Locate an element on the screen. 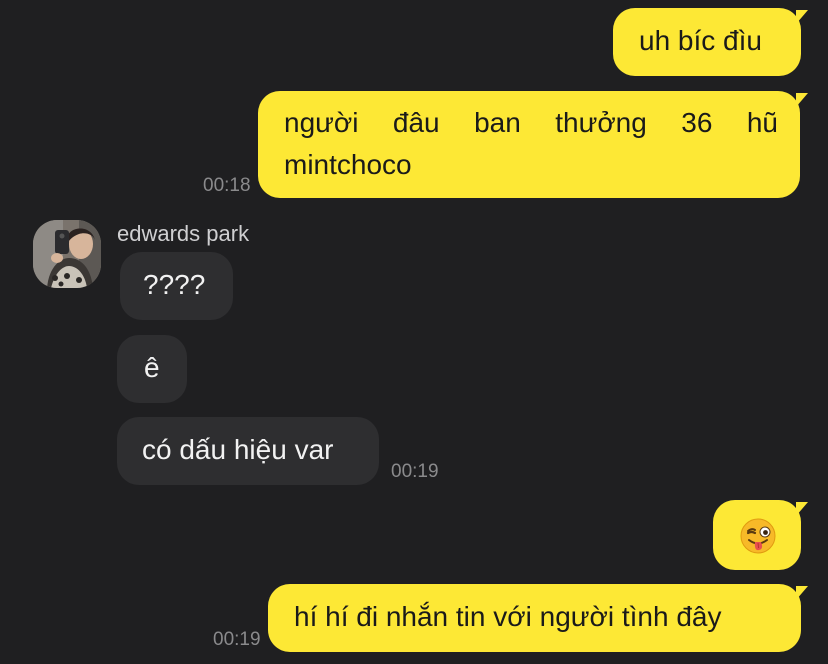 The width and height of the screenshot is (828, 664). outgoing-message-bubble: người đâu ban thưởng 36 hũ mintchoco is located at coordinates (529, 144).